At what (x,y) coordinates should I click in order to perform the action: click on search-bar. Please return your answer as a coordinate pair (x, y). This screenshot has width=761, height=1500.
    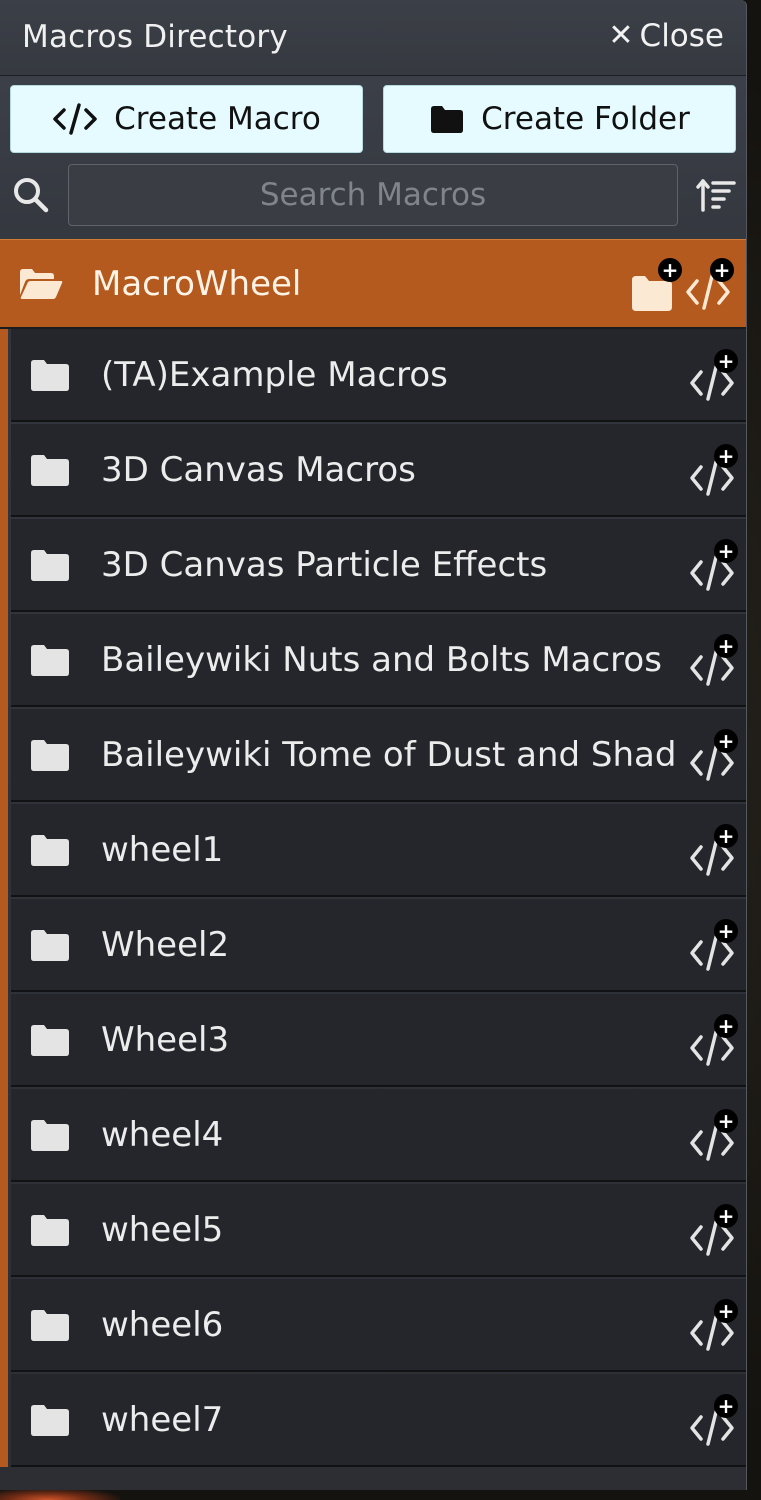
    Looking at the image, I should click on (373, 195).